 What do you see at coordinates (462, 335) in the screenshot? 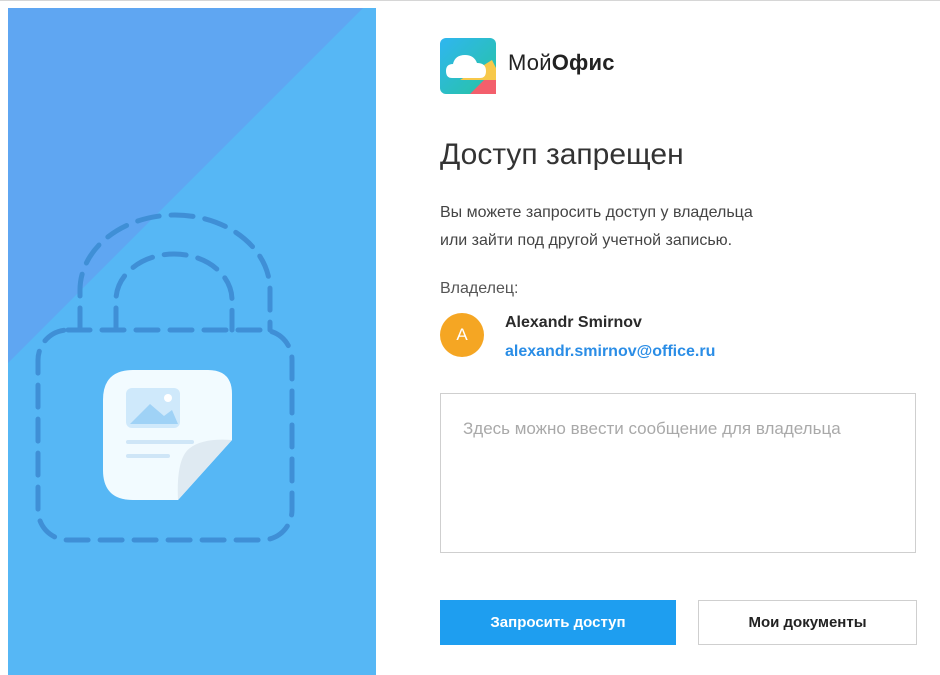
I see `avatar: A` at bounding box center [462, 335].